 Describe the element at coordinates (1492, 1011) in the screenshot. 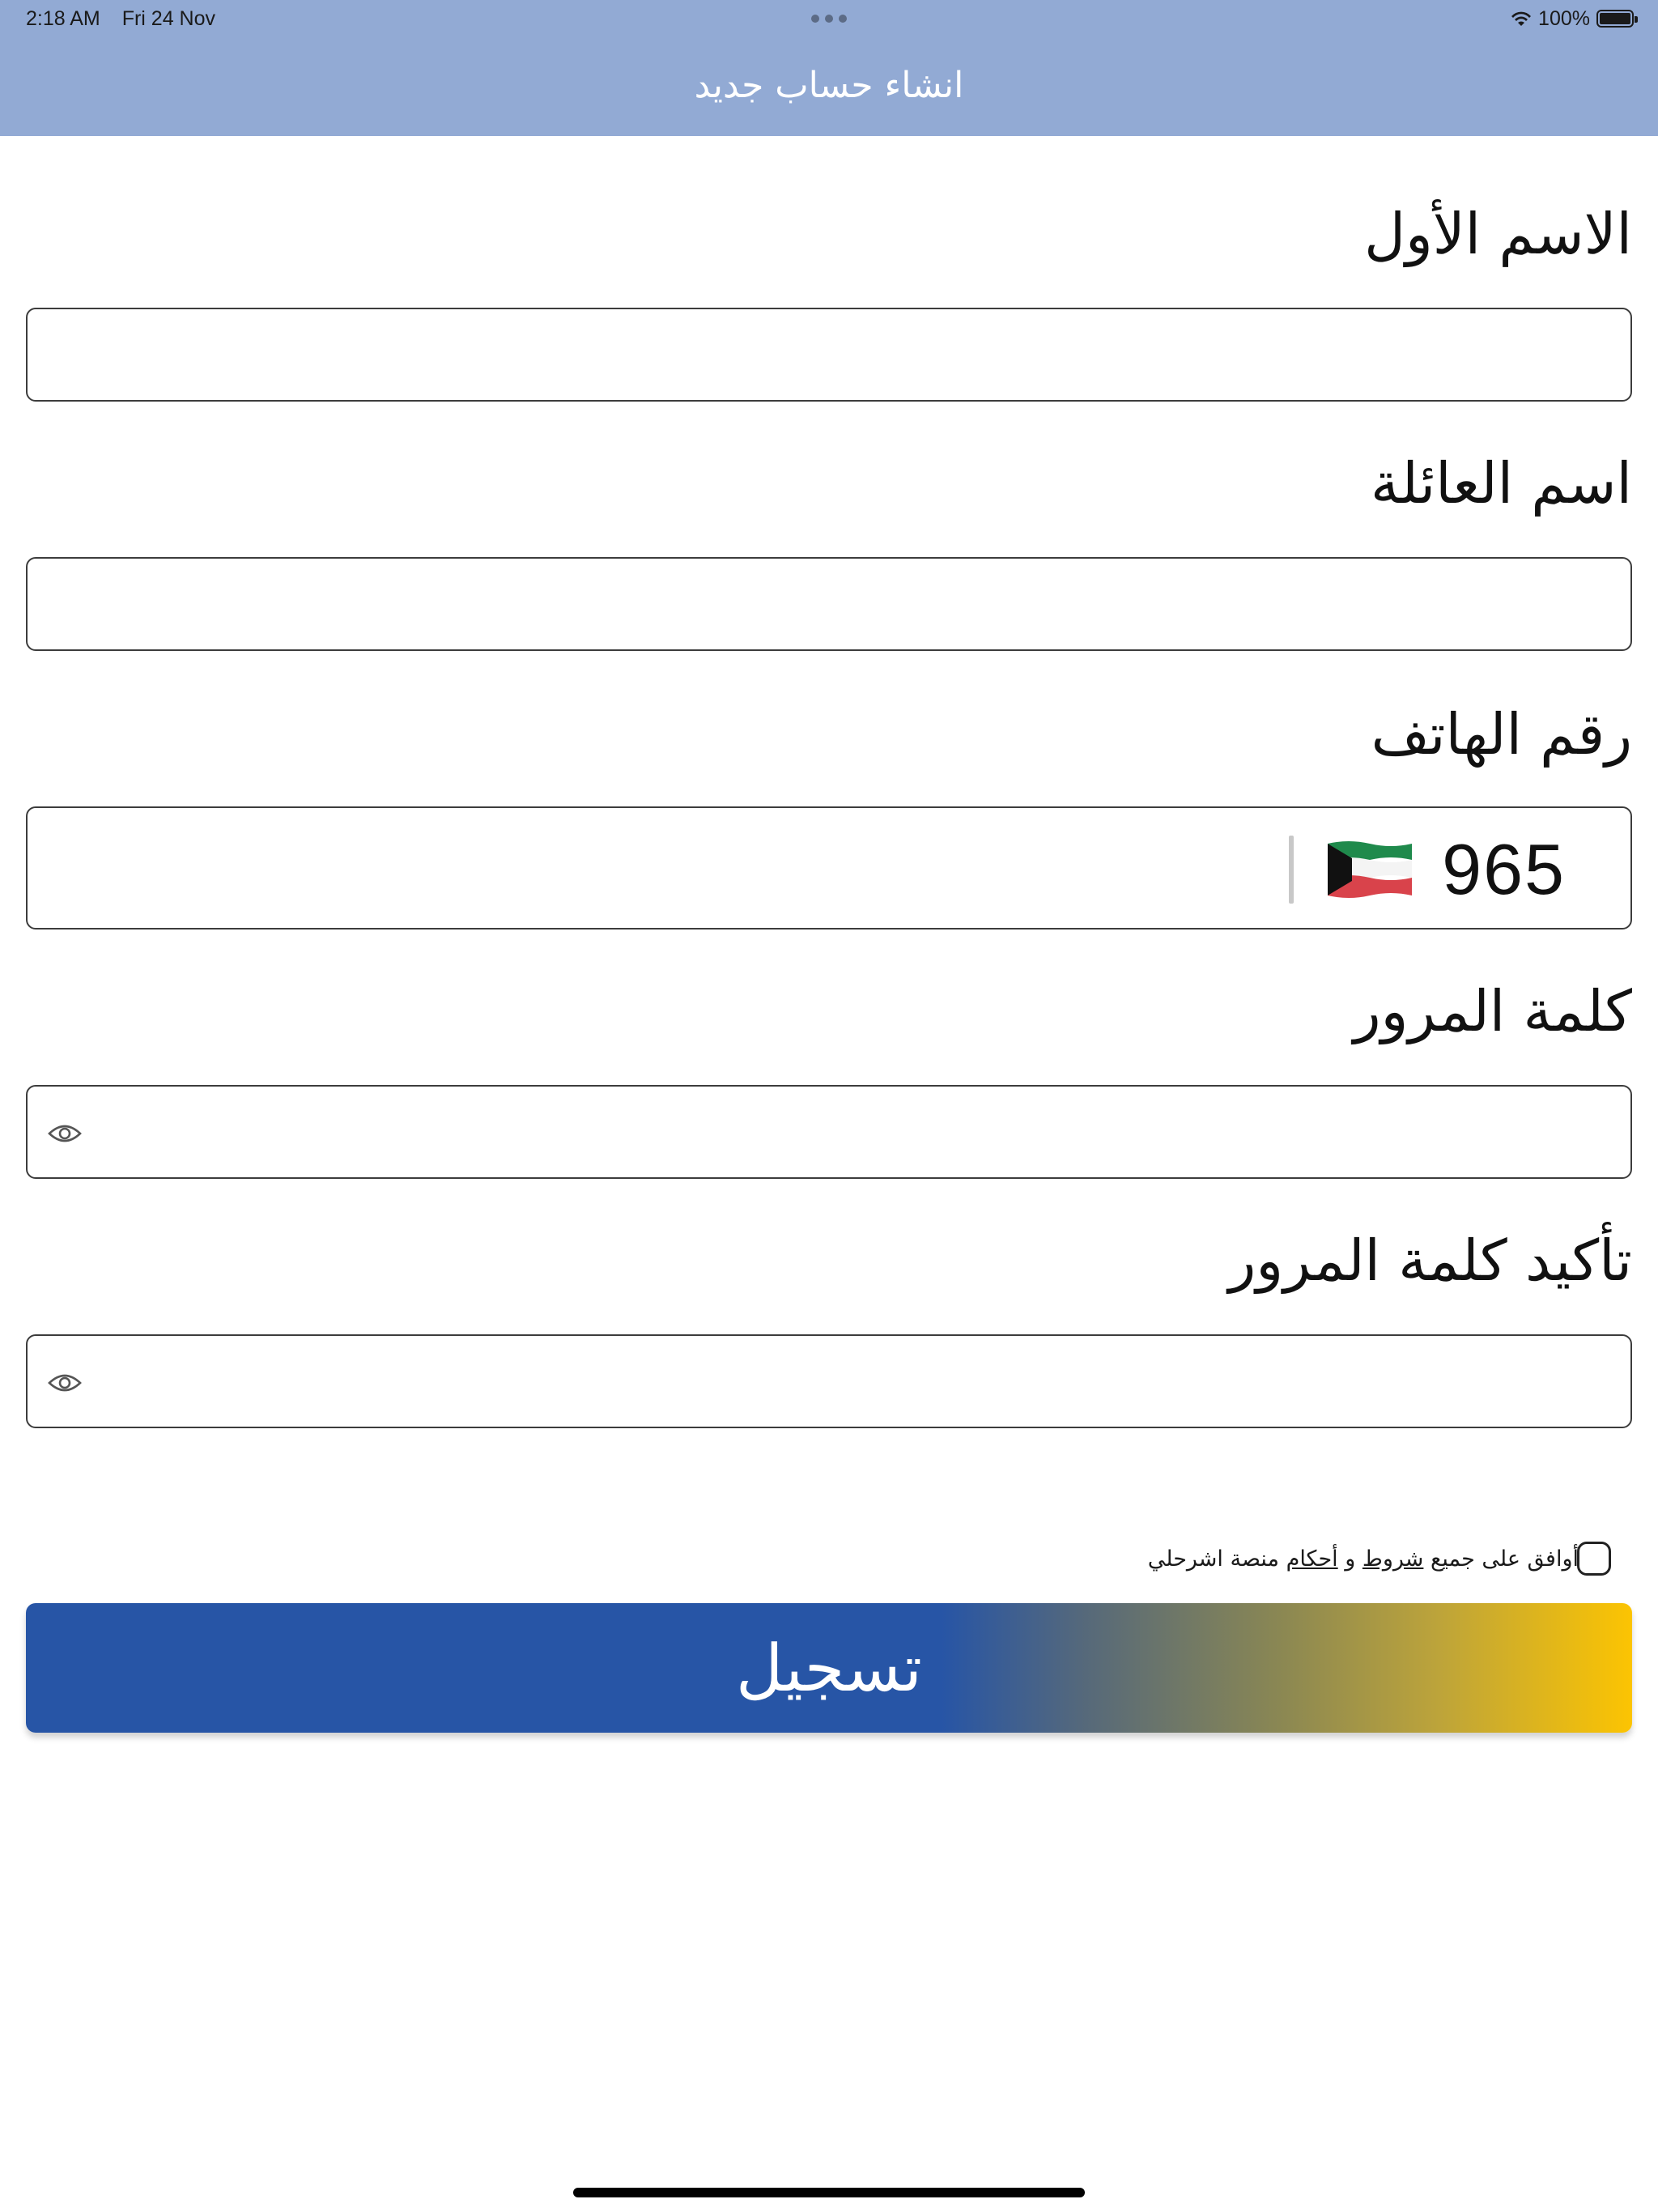

I see `password-label: كلمة المرور` at that location.